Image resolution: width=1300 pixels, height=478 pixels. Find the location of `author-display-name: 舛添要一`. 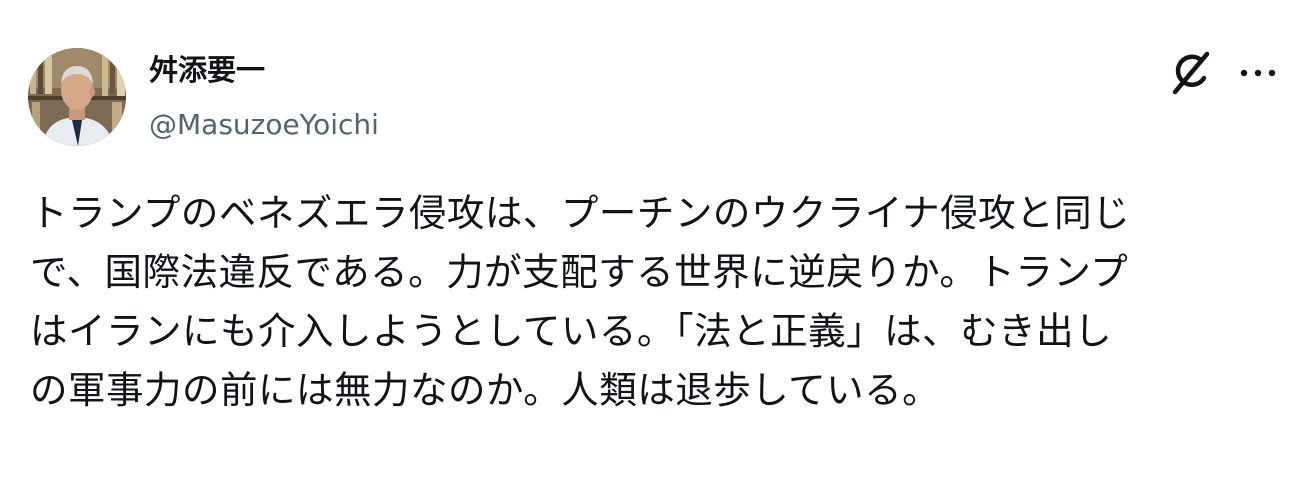

author-display-name: 舛添要一 is located at coordinates (207, 70).